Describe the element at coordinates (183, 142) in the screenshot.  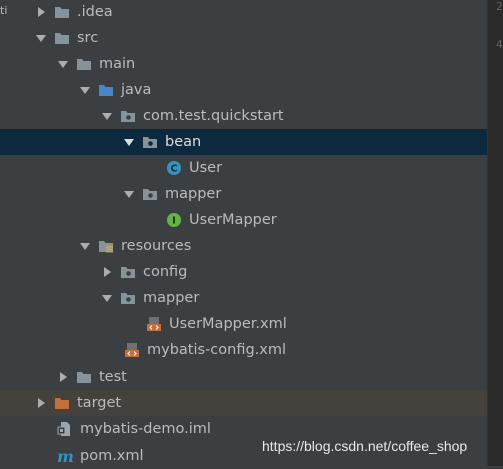
I see `tree-item-label: bean` at that location.